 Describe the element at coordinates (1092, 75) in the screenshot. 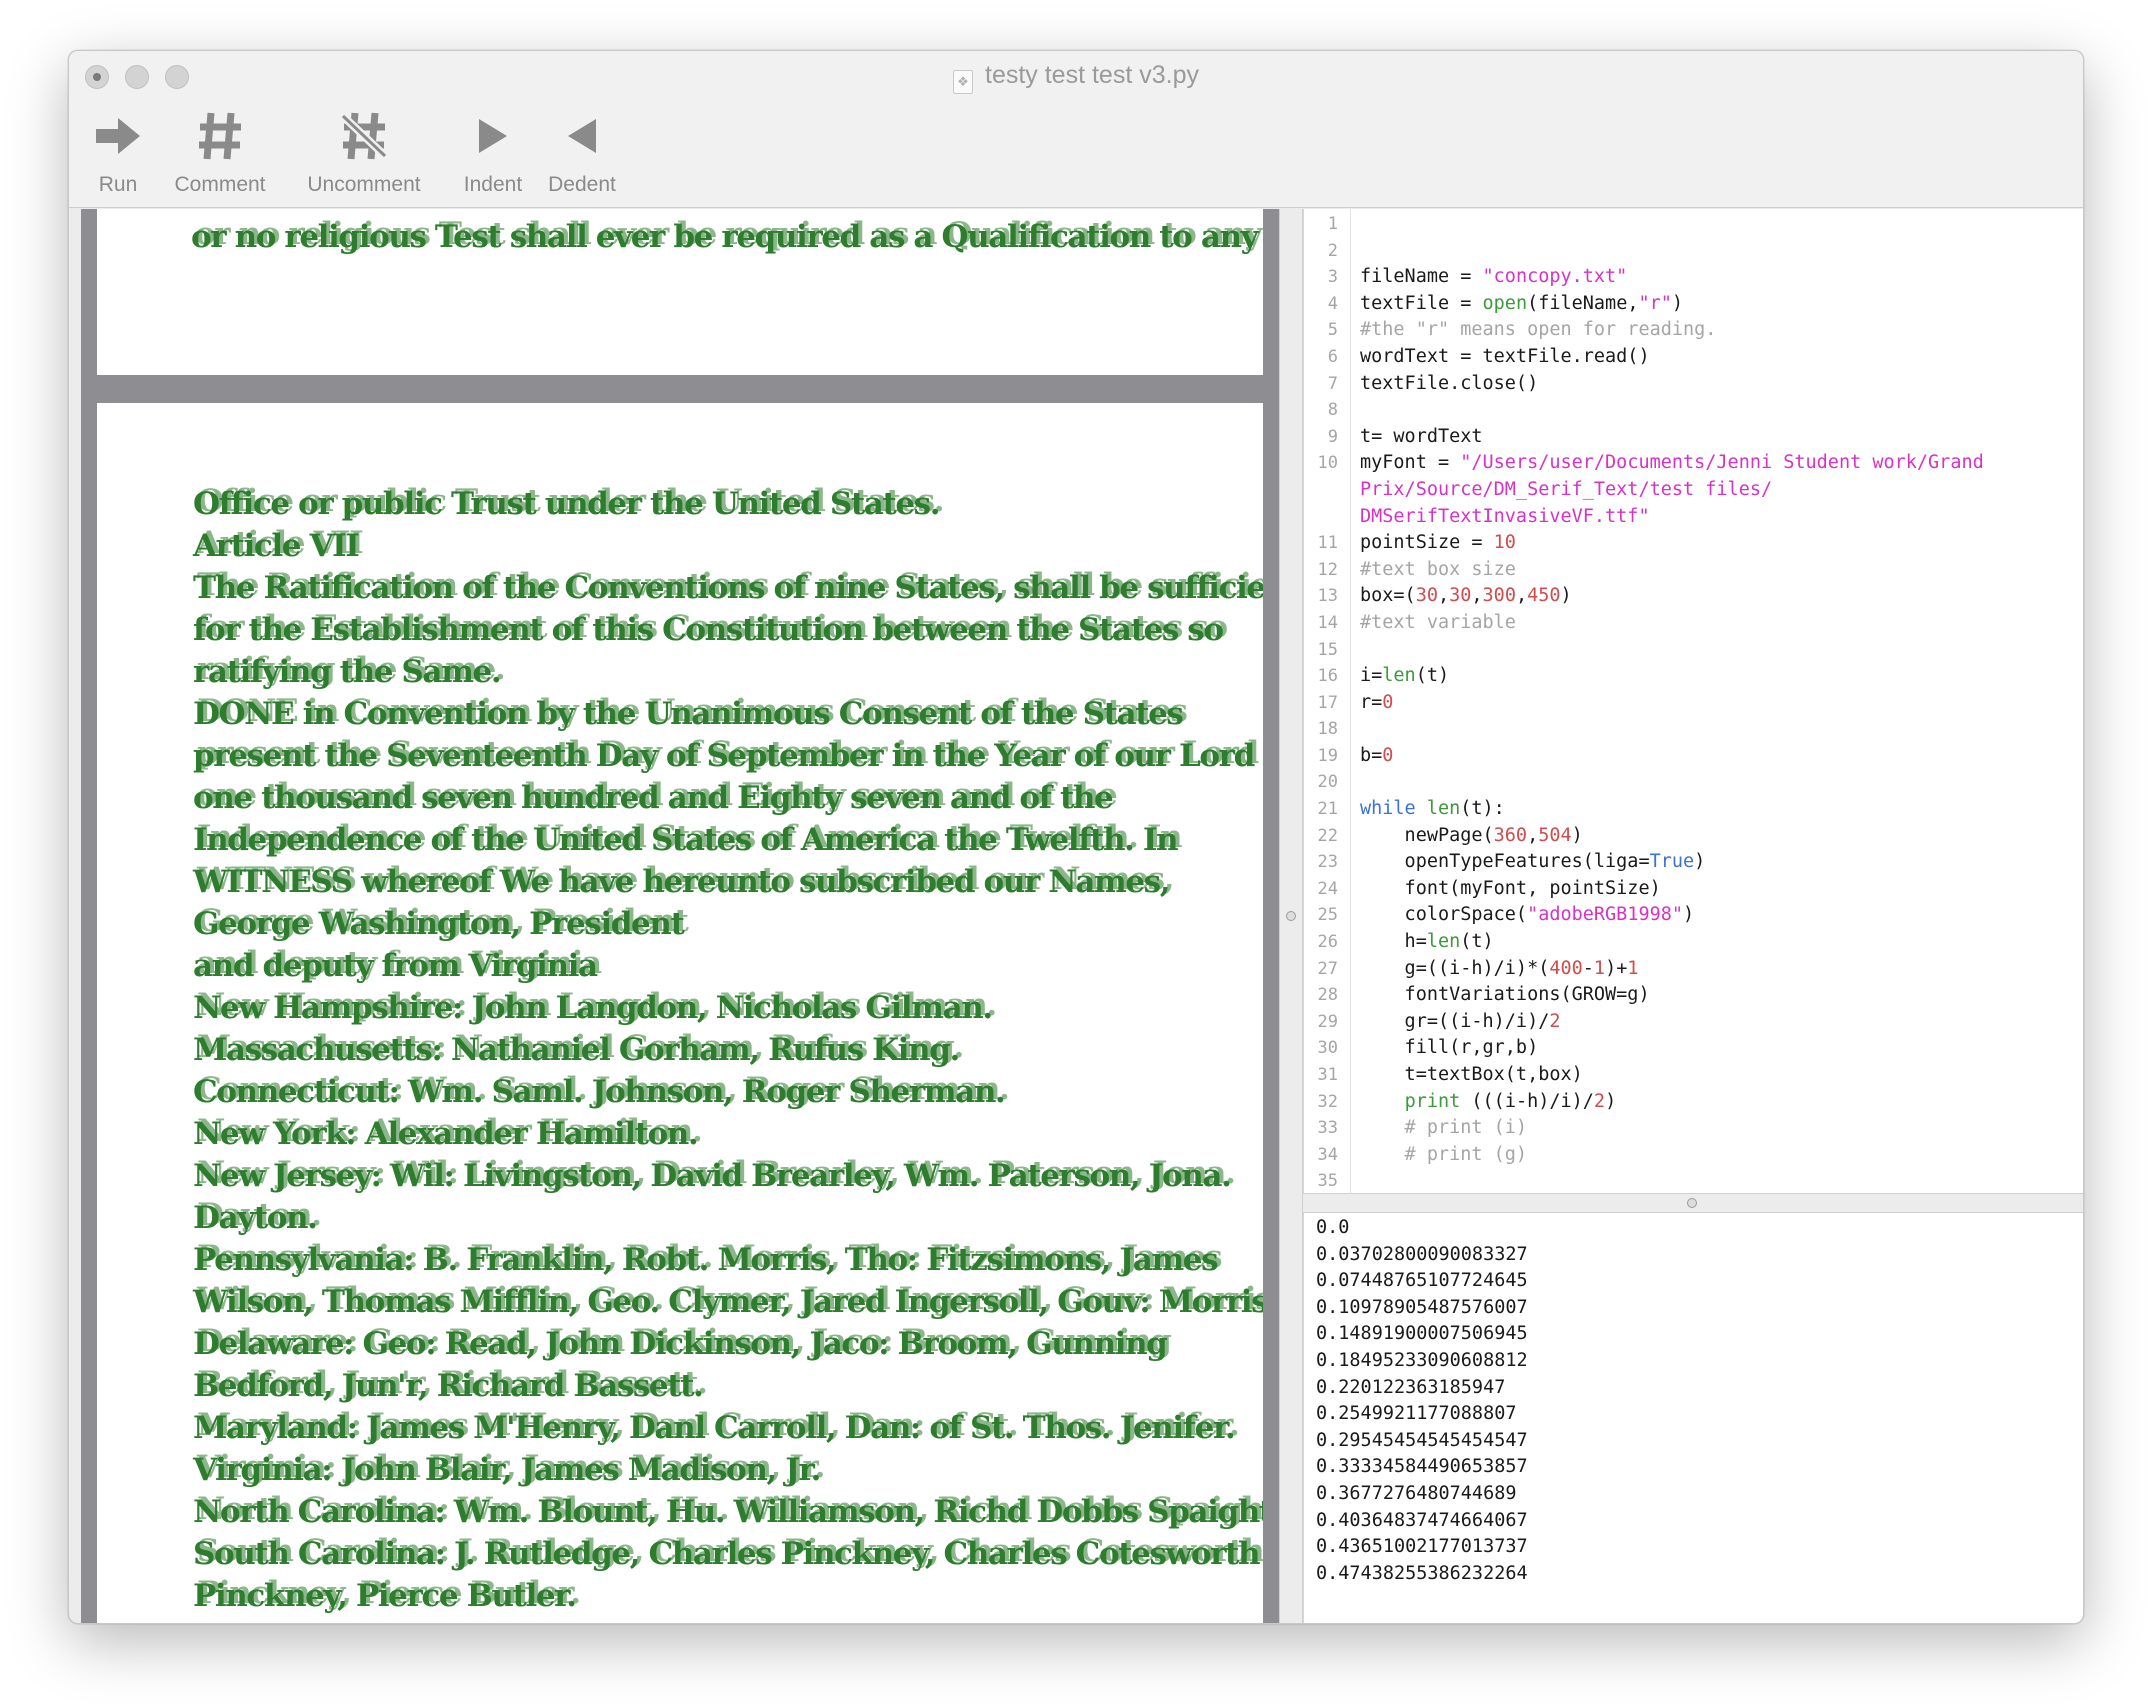

I see `window-title-text: testy test test v3.py` at that location.